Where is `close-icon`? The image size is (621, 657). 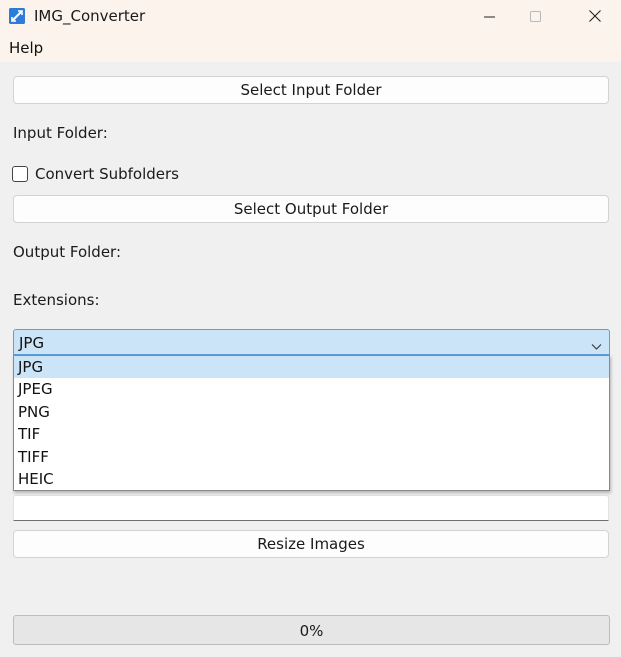 close-icon is located at coordinates (595, 17).